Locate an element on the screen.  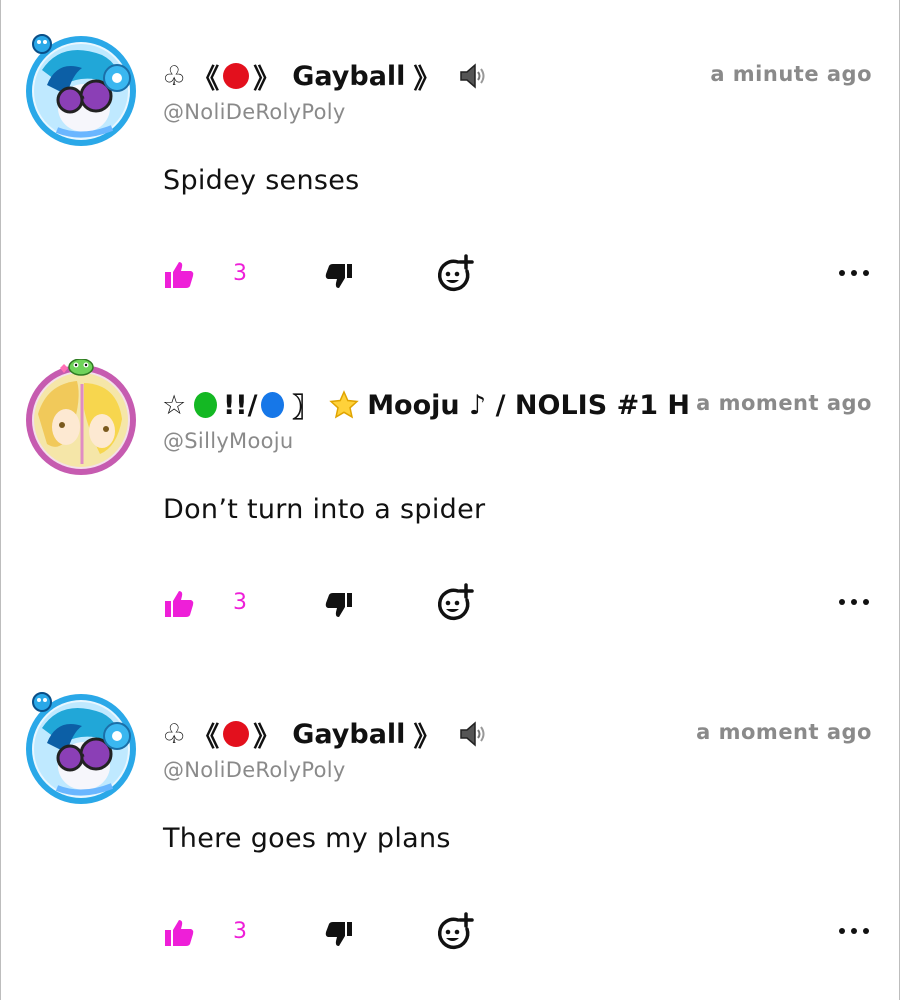
username-display: ☆ !!/ 〗 Mooju ♪ / NOLIS #1 H is located at coordinates (426, 405).